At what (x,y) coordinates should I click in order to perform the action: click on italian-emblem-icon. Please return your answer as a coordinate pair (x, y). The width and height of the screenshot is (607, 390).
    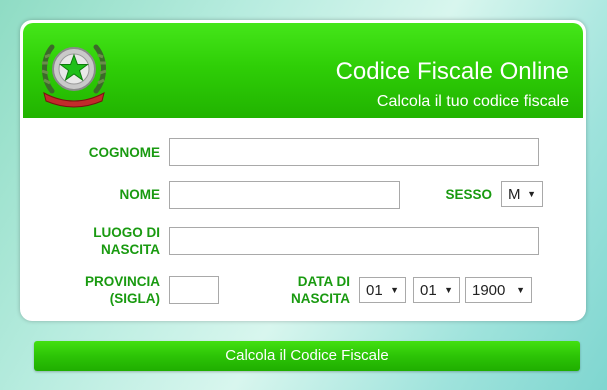
    Looking at the image, I should click on (74, 76).